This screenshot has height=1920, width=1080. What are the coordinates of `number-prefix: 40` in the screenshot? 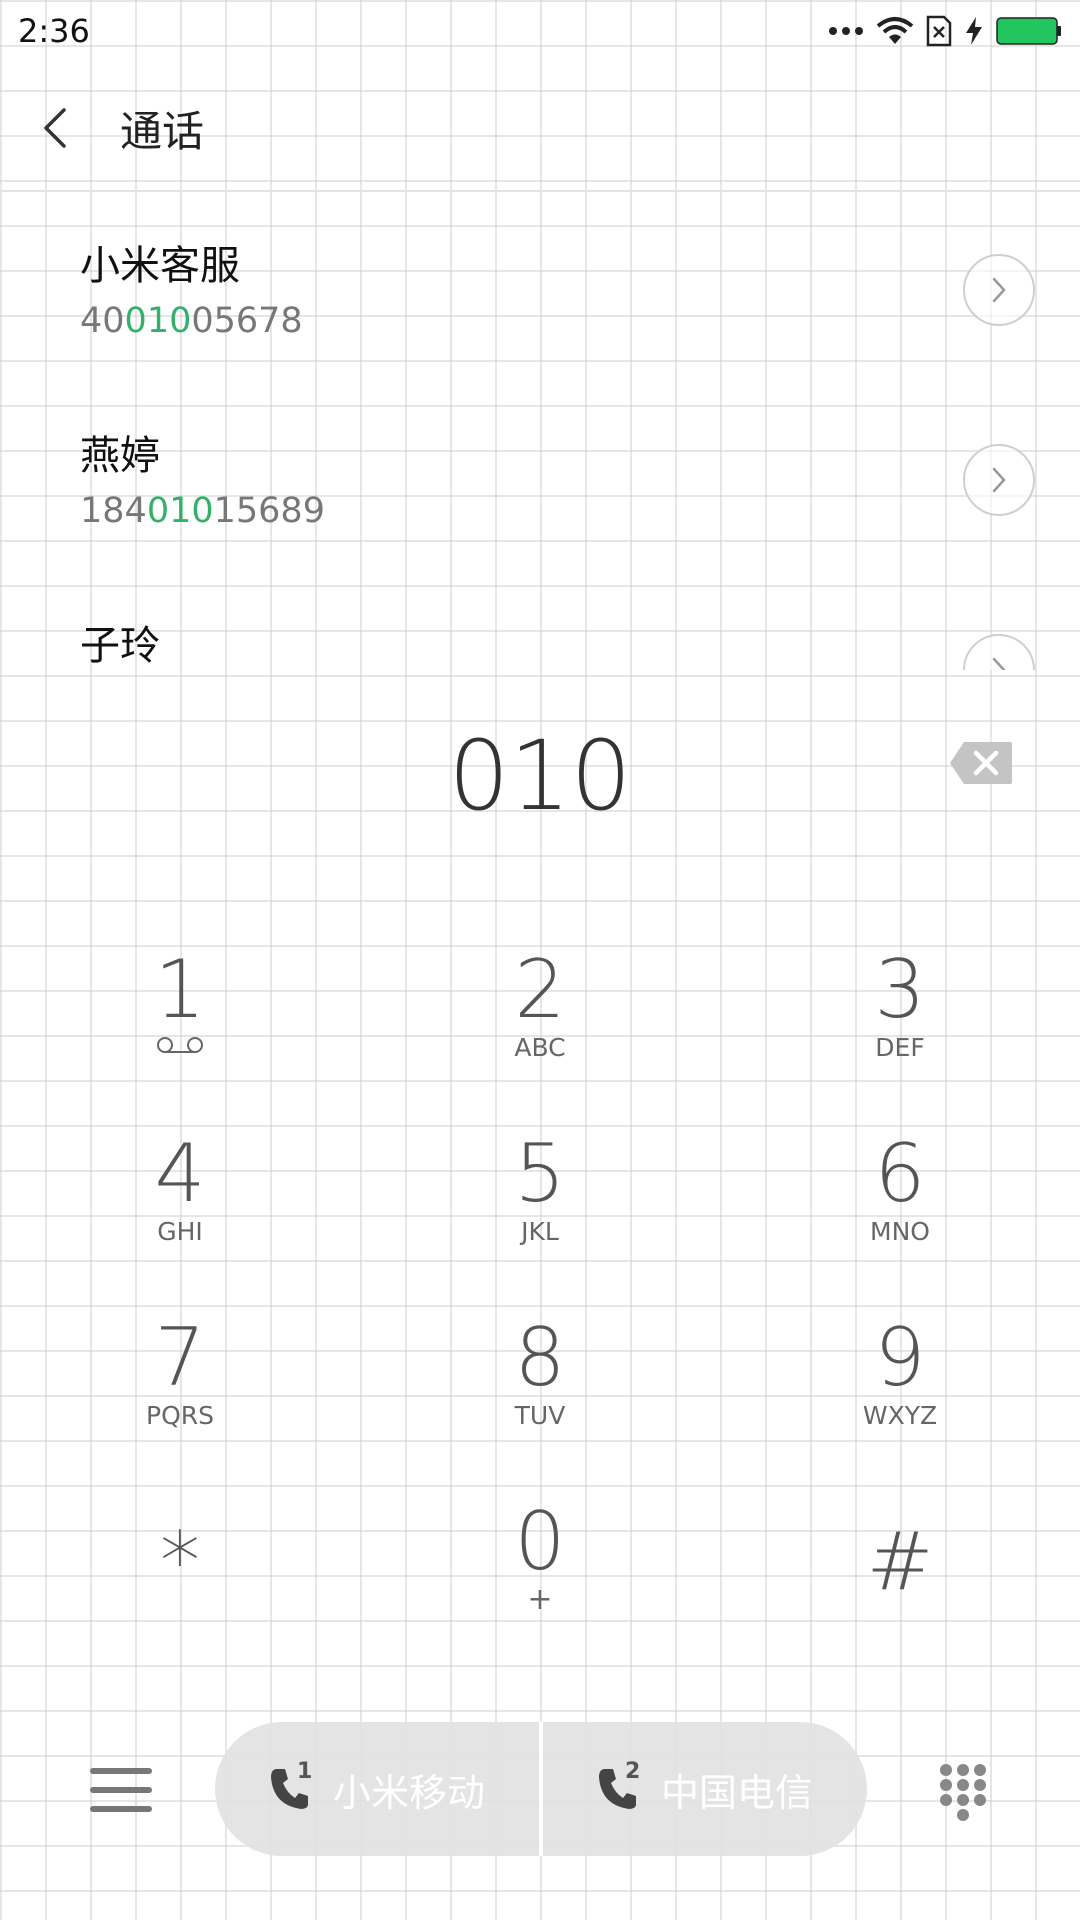 It's located at (102, 321).